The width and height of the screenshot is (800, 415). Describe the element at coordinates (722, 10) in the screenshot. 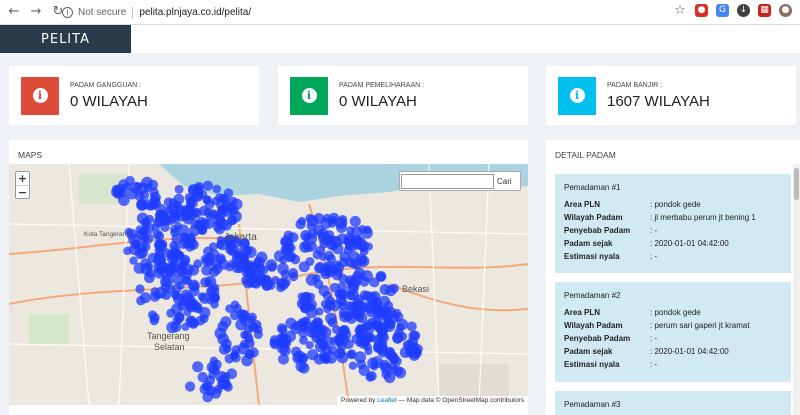

I see `translate-extension-icon: G` at that location.